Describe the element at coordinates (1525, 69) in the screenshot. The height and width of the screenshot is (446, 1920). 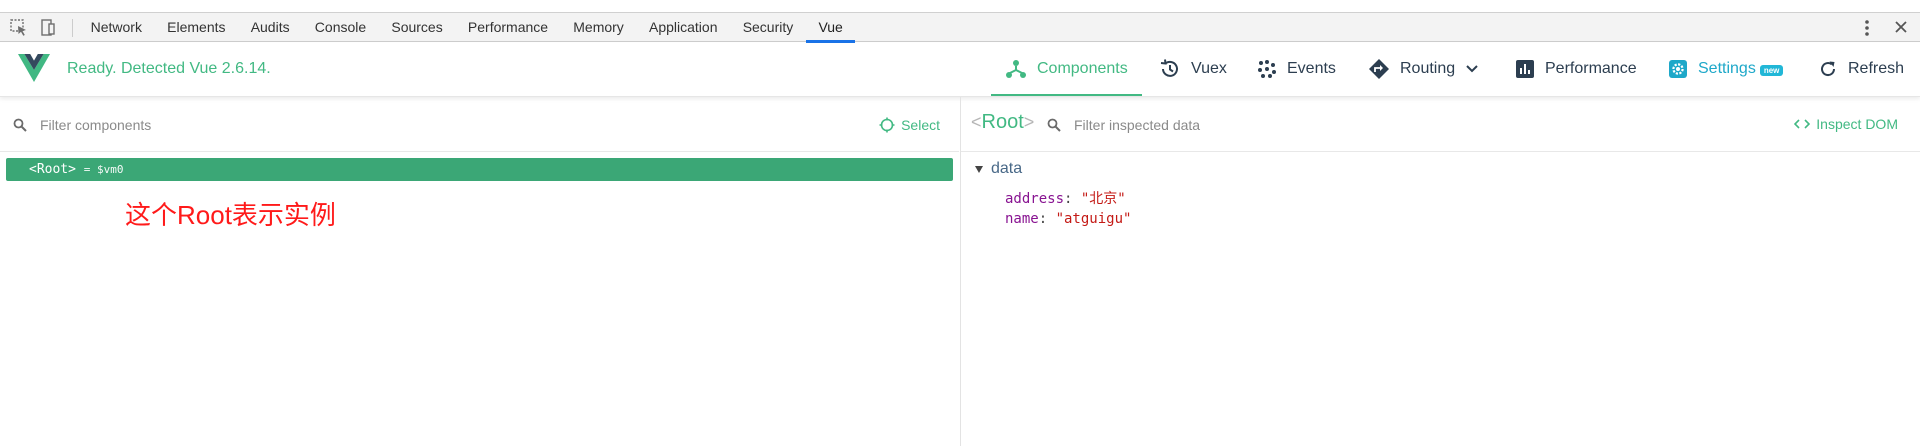
I see `bar-chart-icon` at that location.